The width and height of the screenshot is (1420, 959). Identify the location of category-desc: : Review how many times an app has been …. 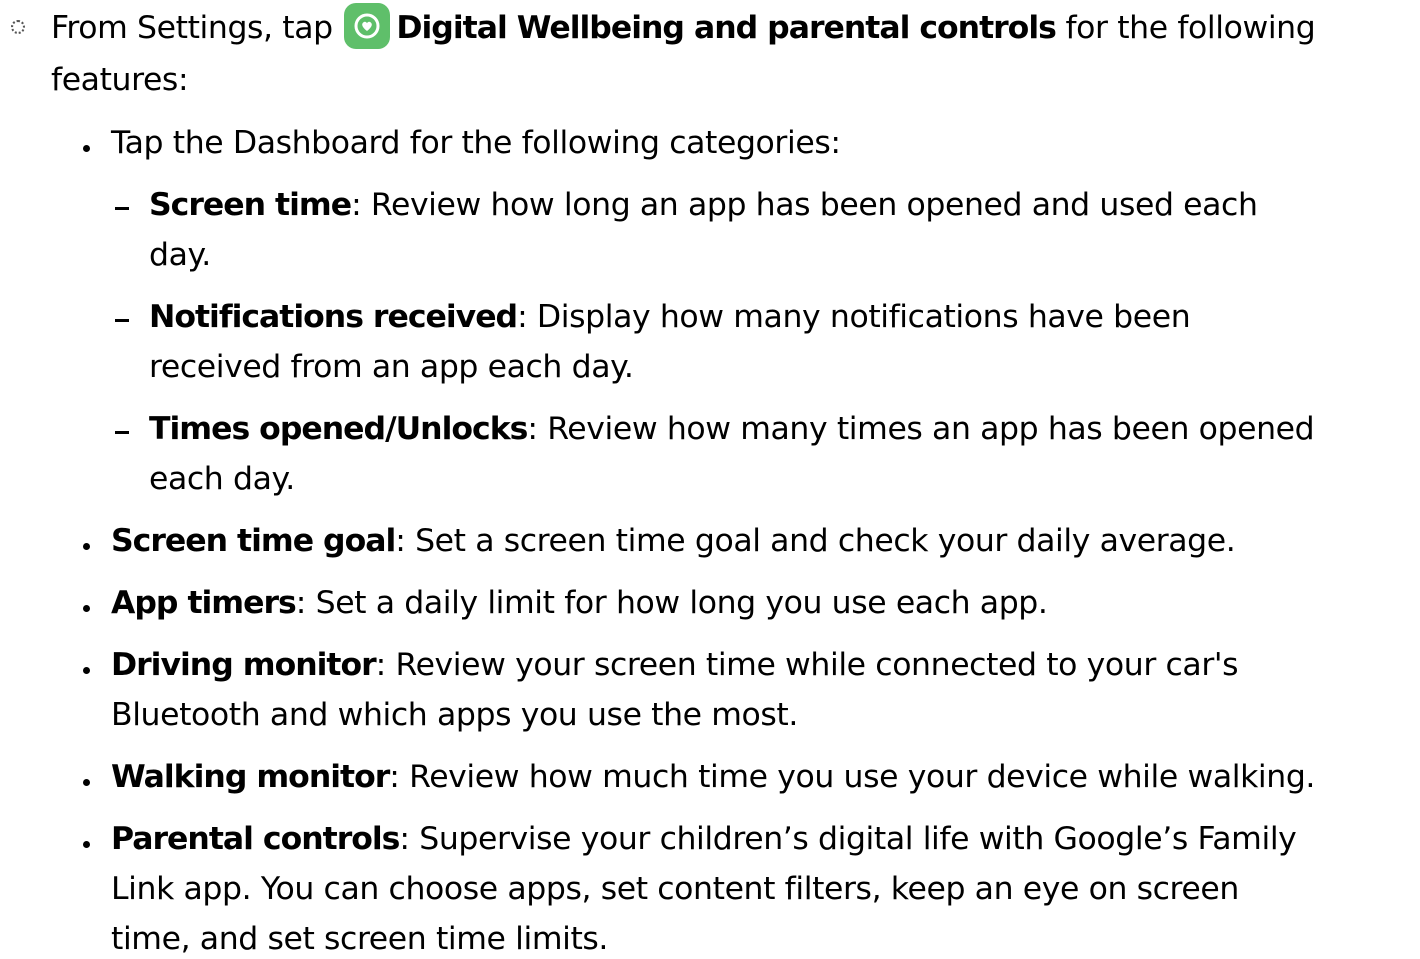
(921, 429).